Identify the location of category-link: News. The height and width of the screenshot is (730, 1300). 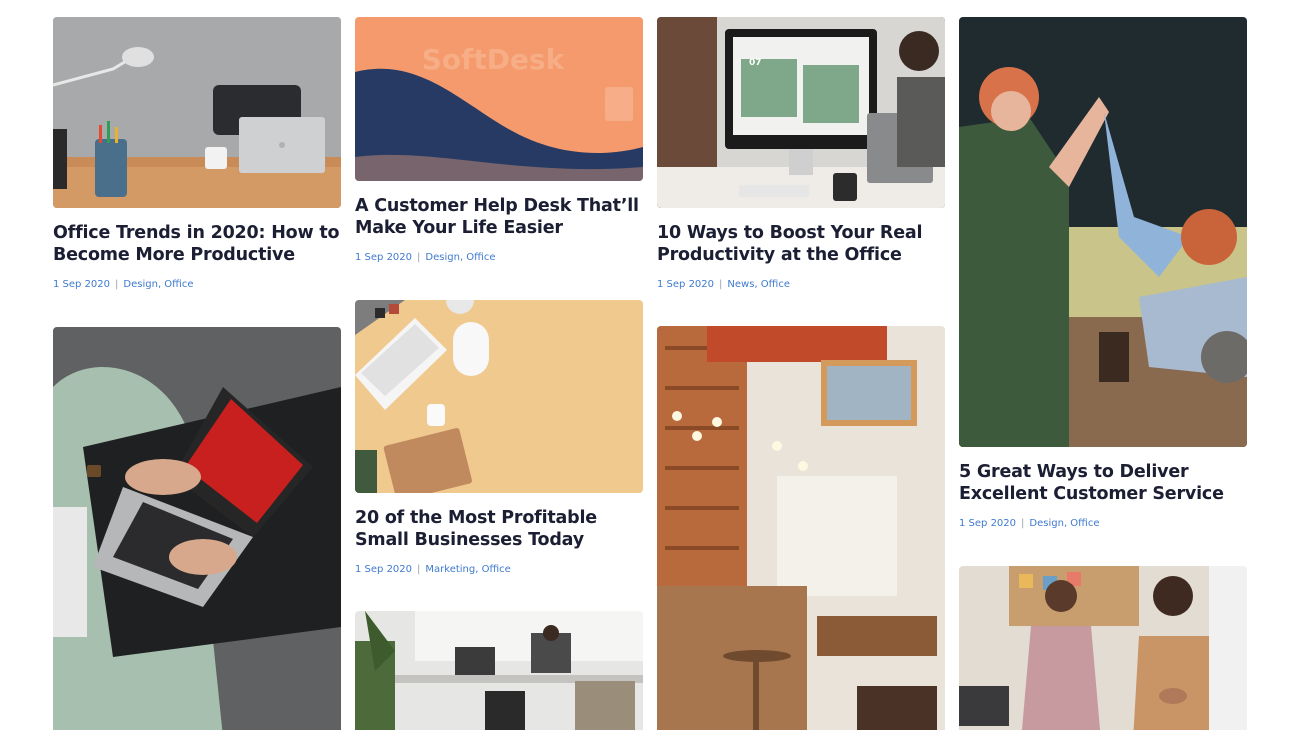
(740, 284).